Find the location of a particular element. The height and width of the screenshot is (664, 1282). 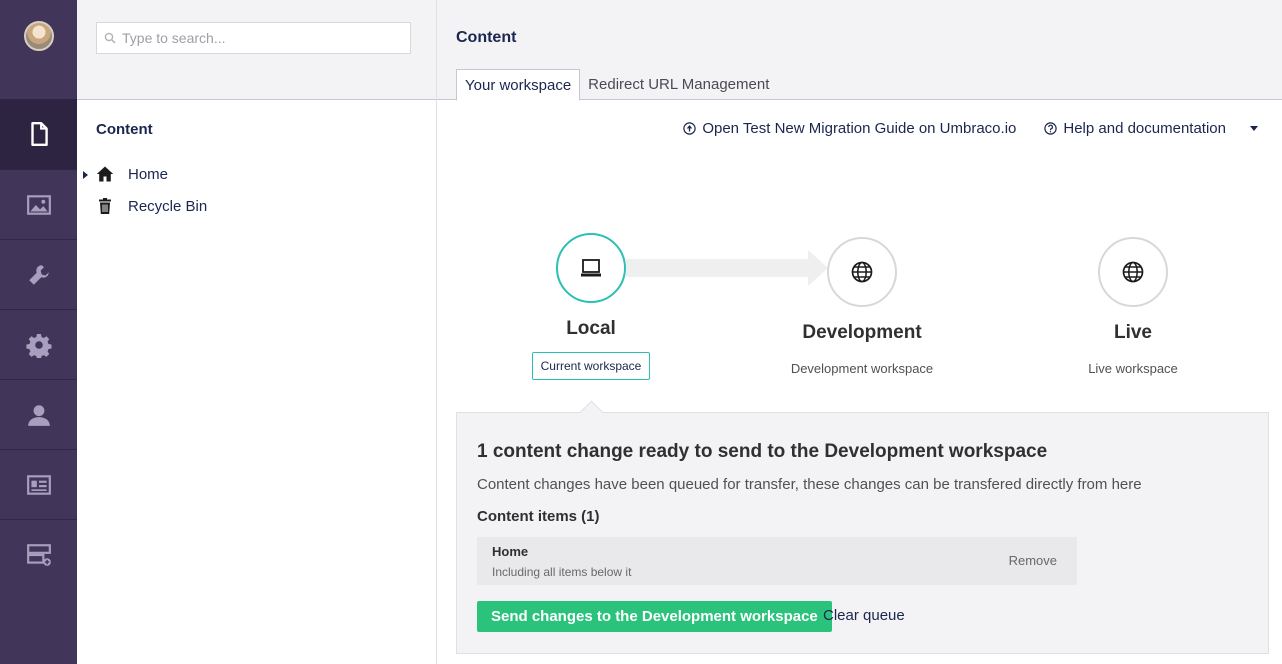

user-icon is located at coordinates (38, 415).